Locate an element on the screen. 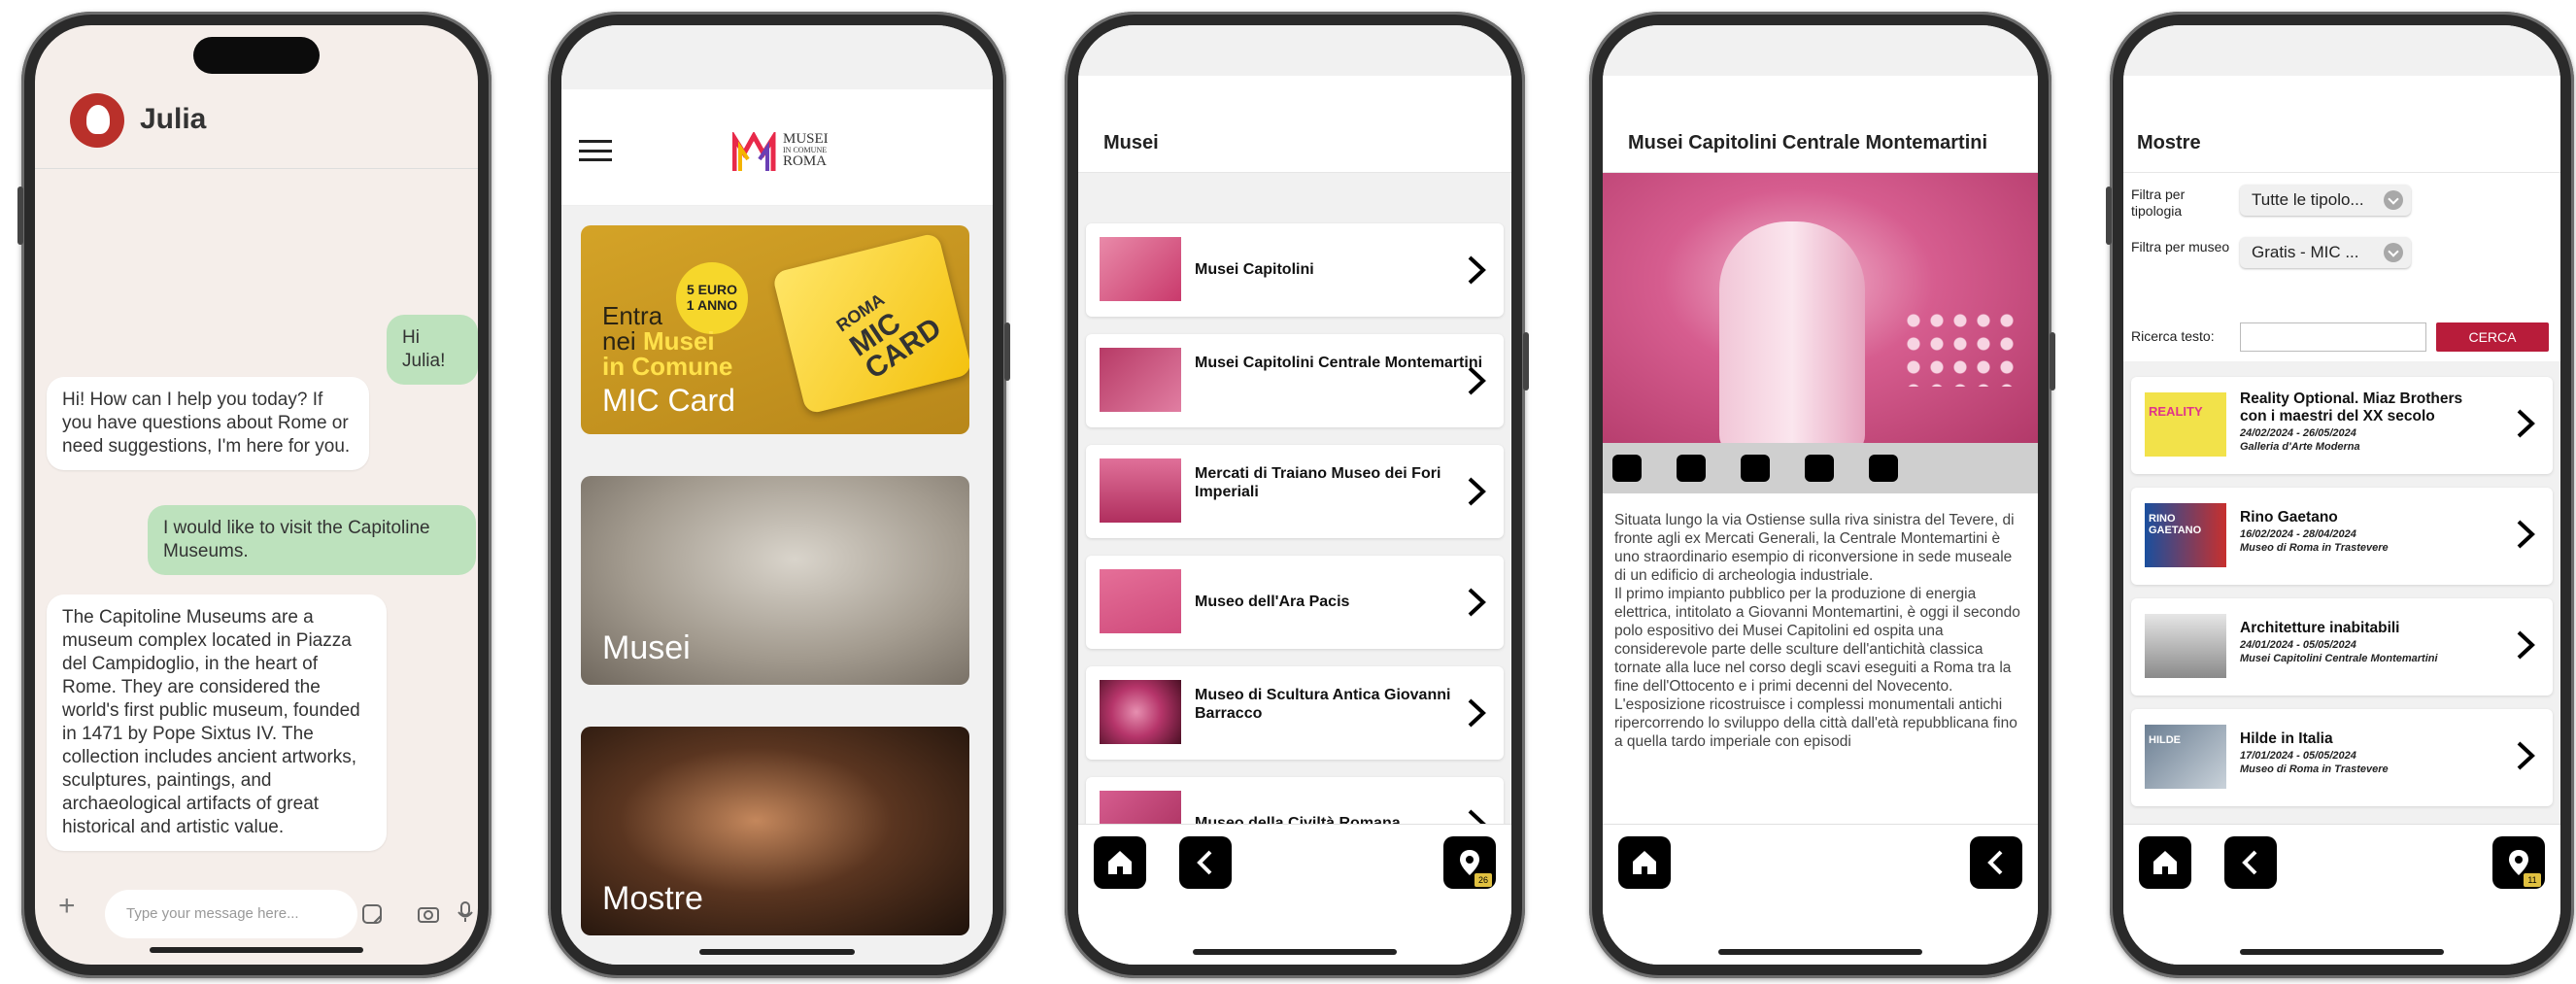  cerca-button: CERCA is located at coordinates (2492, 337).